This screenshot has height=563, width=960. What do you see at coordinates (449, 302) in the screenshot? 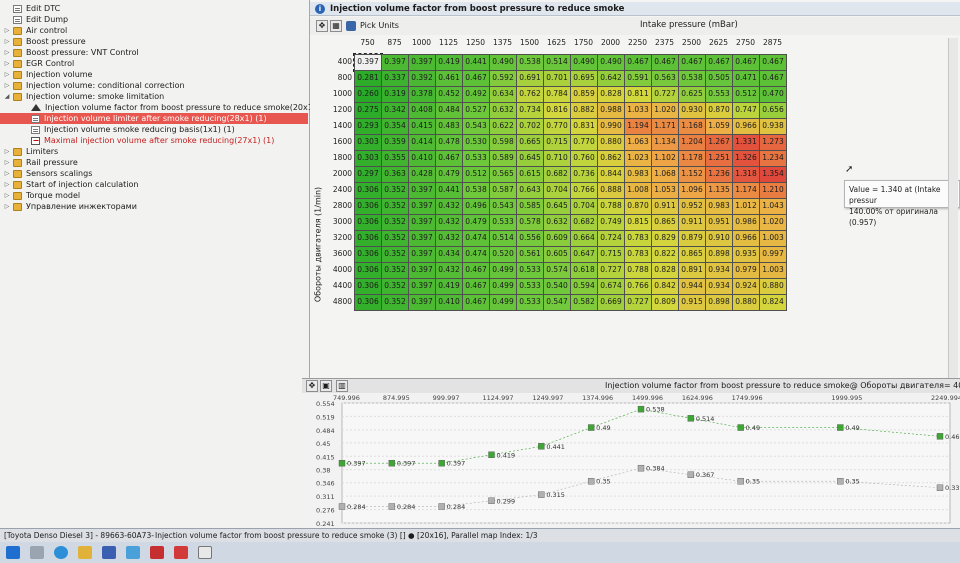
I see `map-cell: 0.410` at bounding box center [449, 302].